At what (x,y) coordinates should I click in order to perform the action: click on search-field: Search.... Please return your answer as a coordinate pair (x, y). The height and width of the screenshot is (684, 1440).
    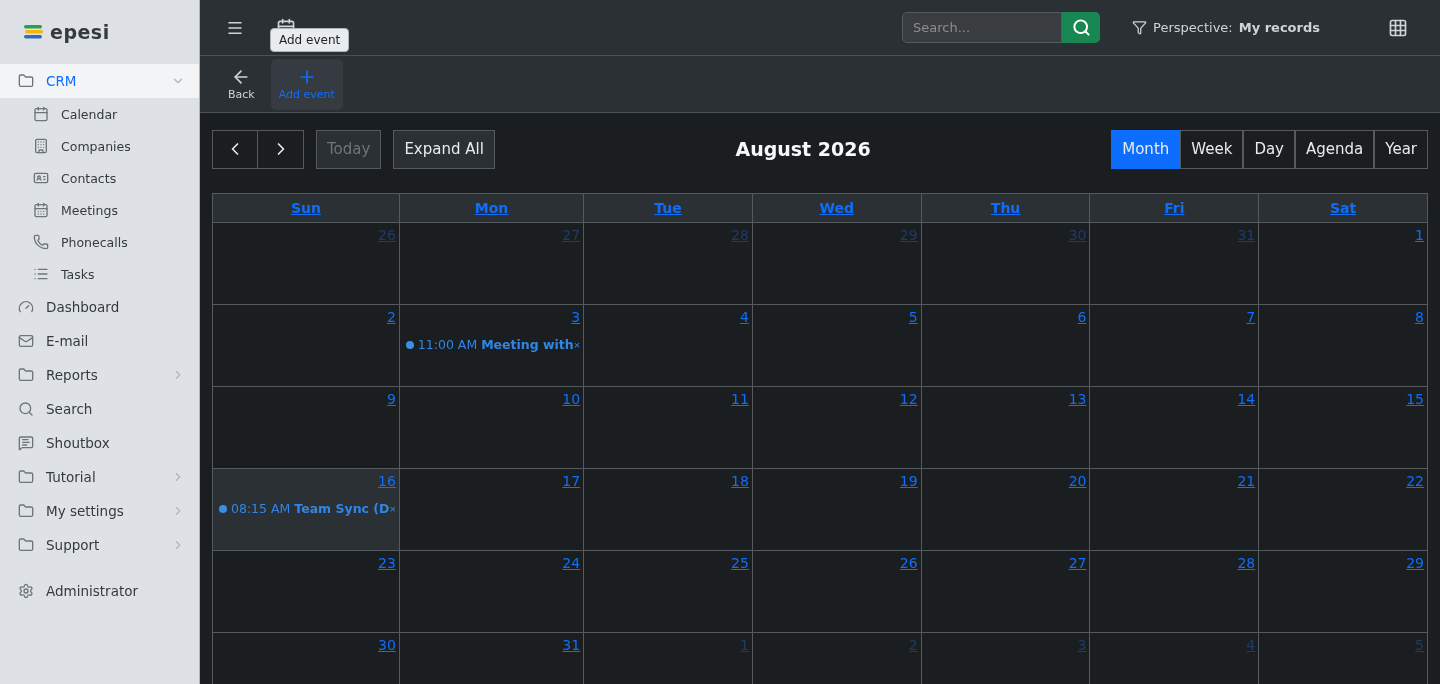
    Looking at the image, I should click on (982, 27).